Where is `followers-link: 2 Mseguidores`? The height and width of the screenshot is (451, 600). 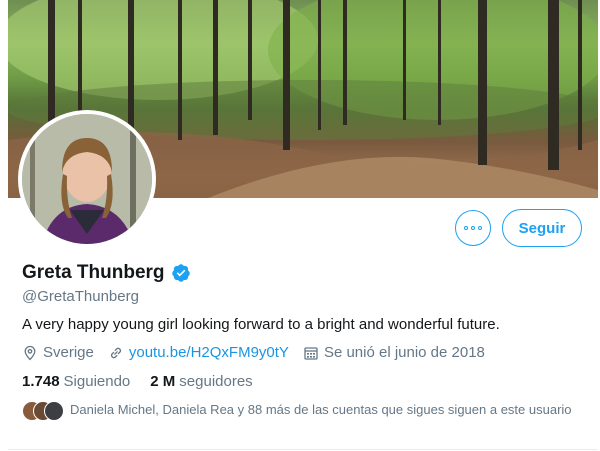 followers-link: 2 Mseguidores is located at coordinates (201, 381).